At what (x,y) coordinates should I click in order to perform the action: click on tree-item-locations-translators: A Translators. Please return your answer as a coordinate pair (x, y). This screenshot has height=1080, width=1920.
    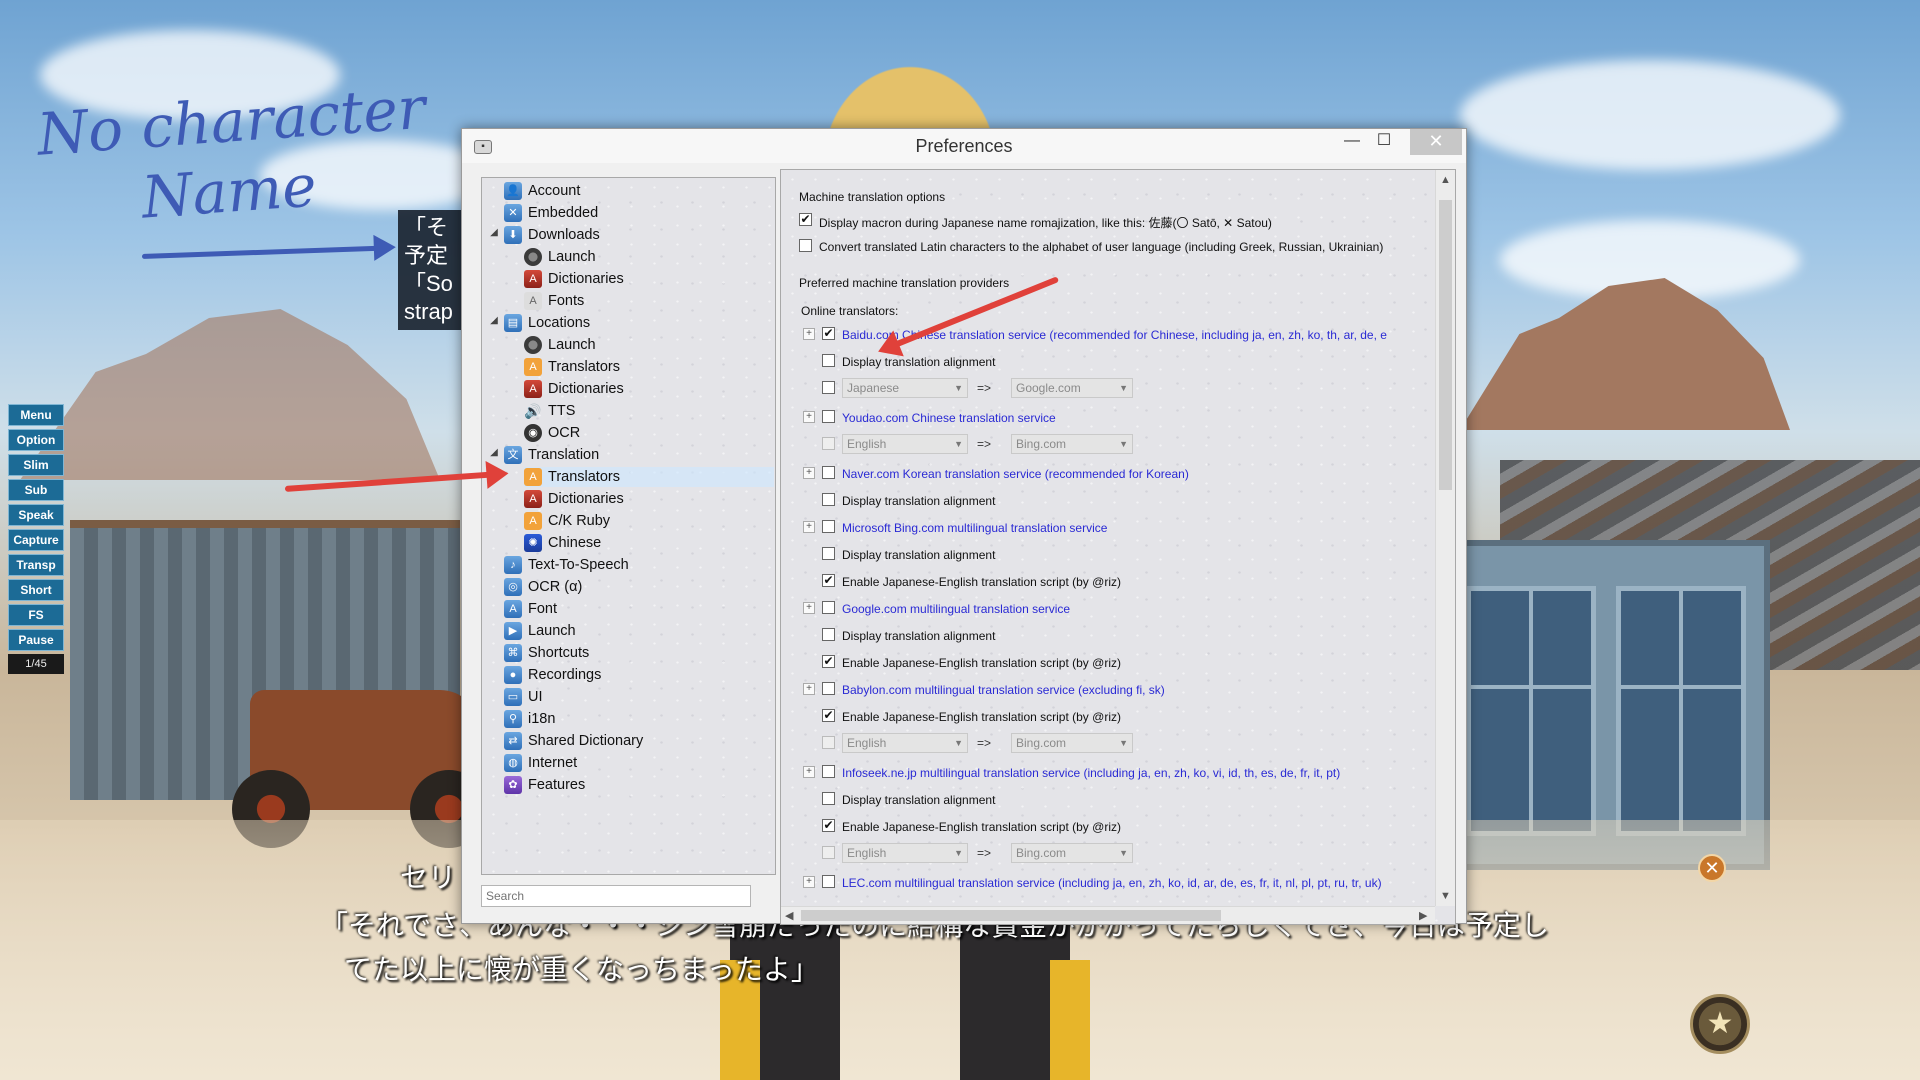
    Looking at the image, I should click on (649, 367).